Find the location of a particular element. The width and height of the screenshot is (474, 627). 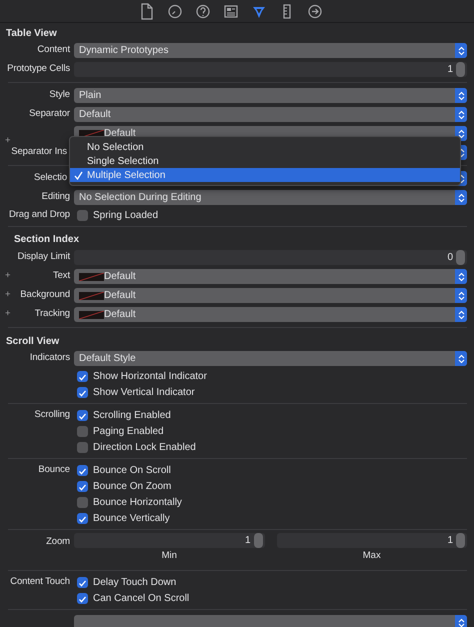

popup-button: Dynamic Prototypes is located at coordinates (270, 50).